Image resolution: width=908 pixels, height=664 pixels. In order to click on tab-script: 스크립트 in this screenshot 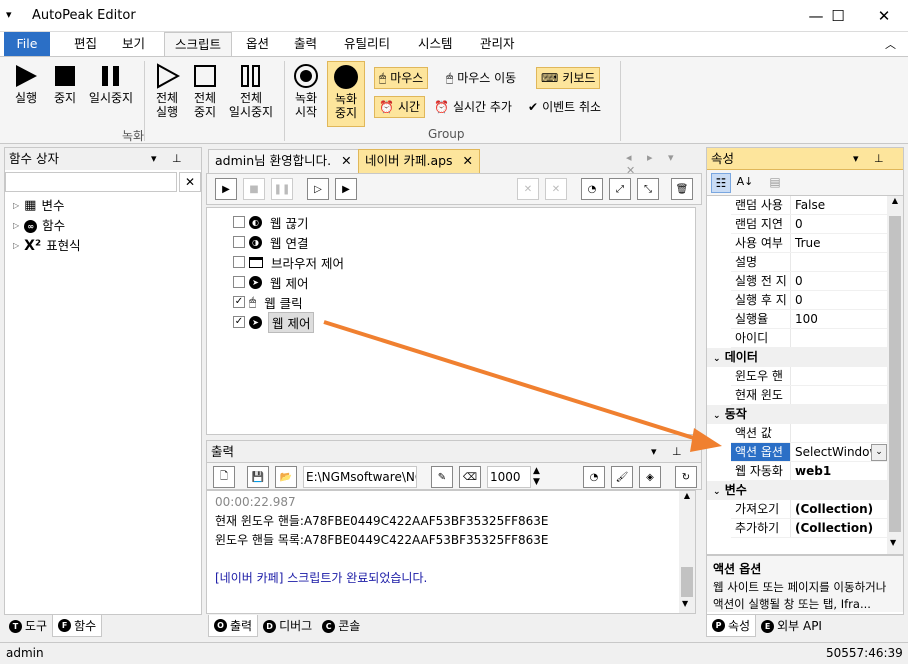, I will do `click(198, 44)`.